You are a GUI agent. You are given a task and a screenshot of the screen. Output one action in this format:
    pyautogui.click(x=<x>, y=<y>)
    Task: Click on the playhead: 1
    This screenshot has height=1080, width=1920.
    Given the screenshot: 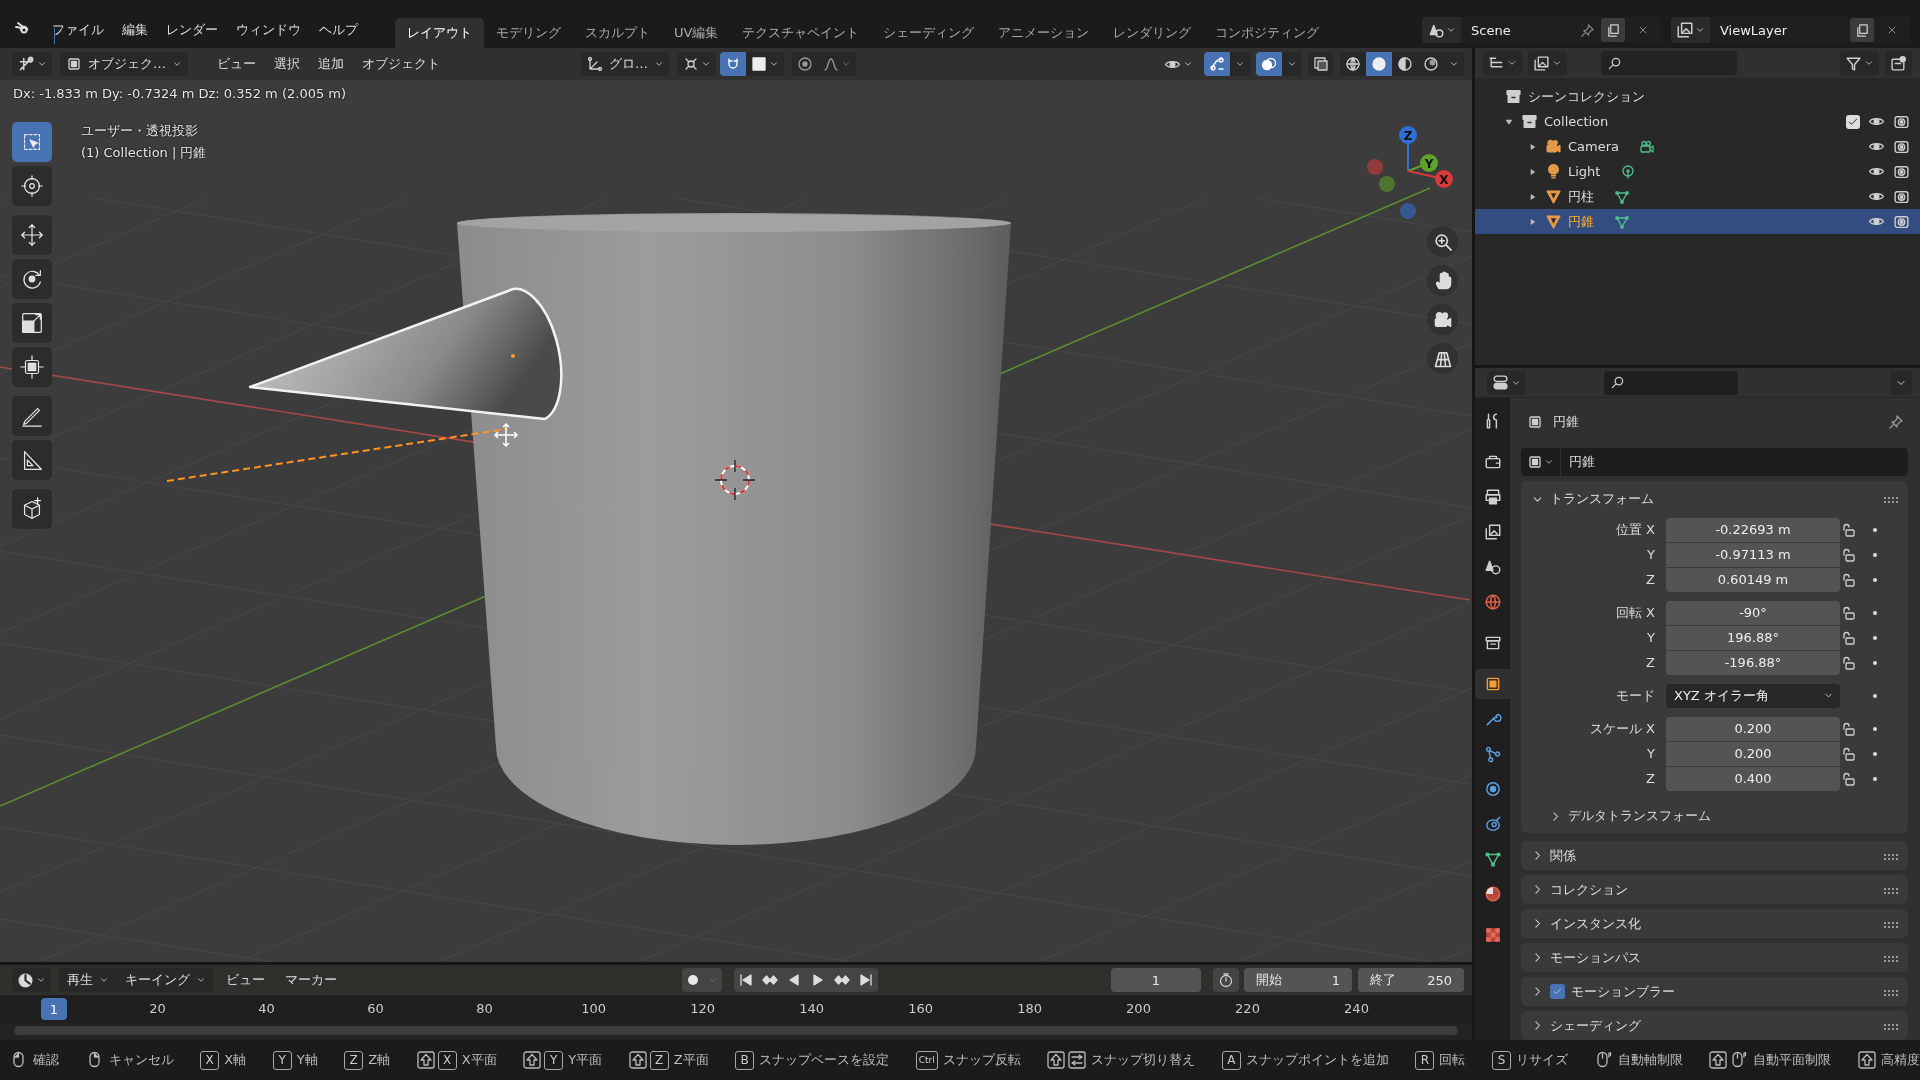 What is the action you would take?
    pyautogui.click(x=54, y=1009)
    